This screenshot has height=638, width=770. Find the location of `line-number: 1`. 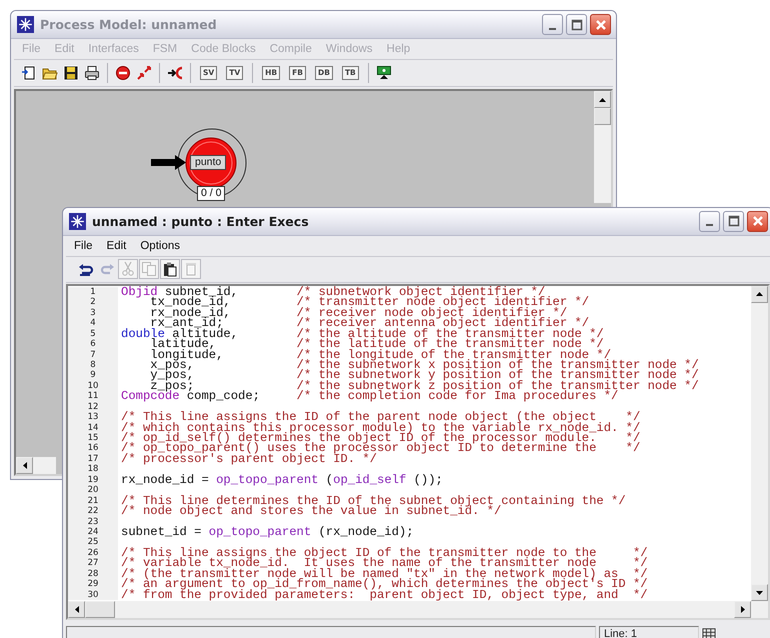

line-number: 1 is located at coordinates (93, 292).